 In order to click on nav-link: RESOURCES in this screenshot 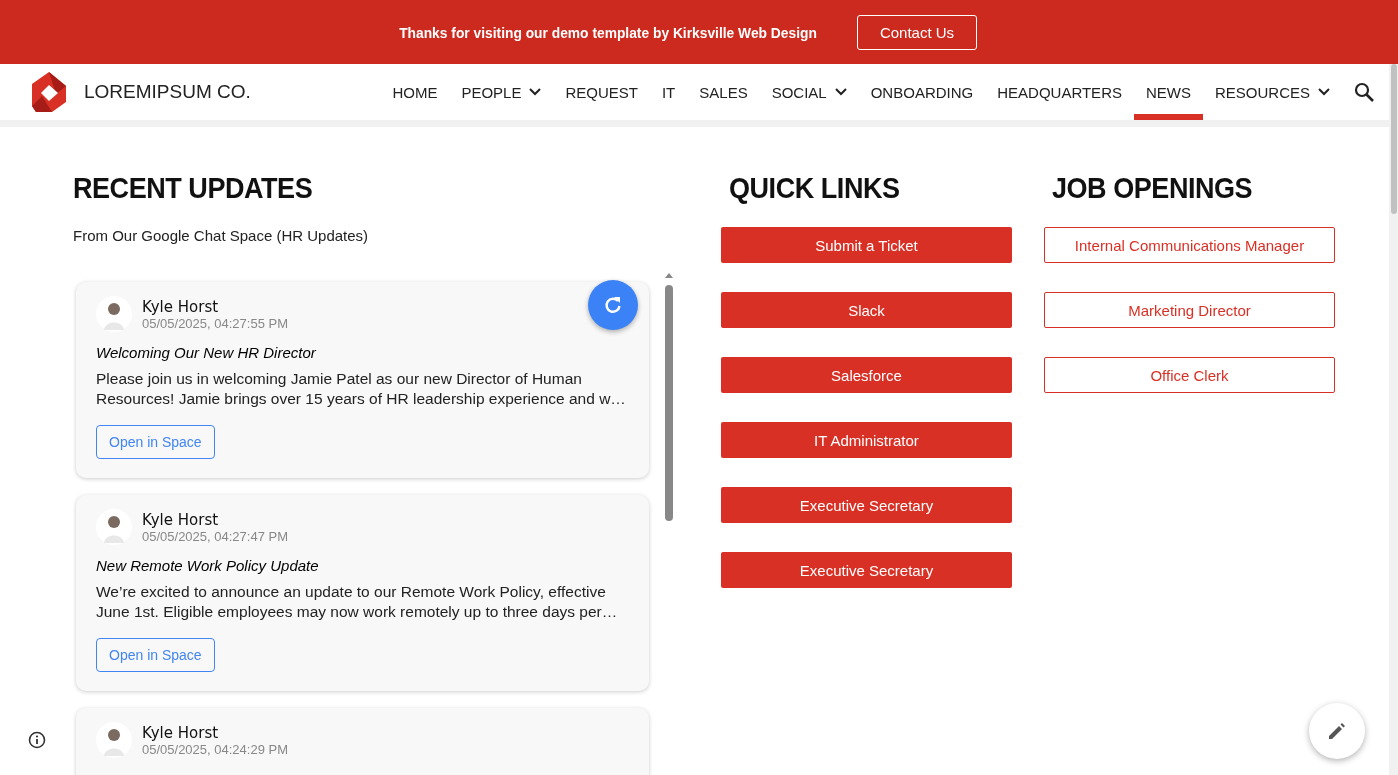, I will do `click(1272, 92)`.